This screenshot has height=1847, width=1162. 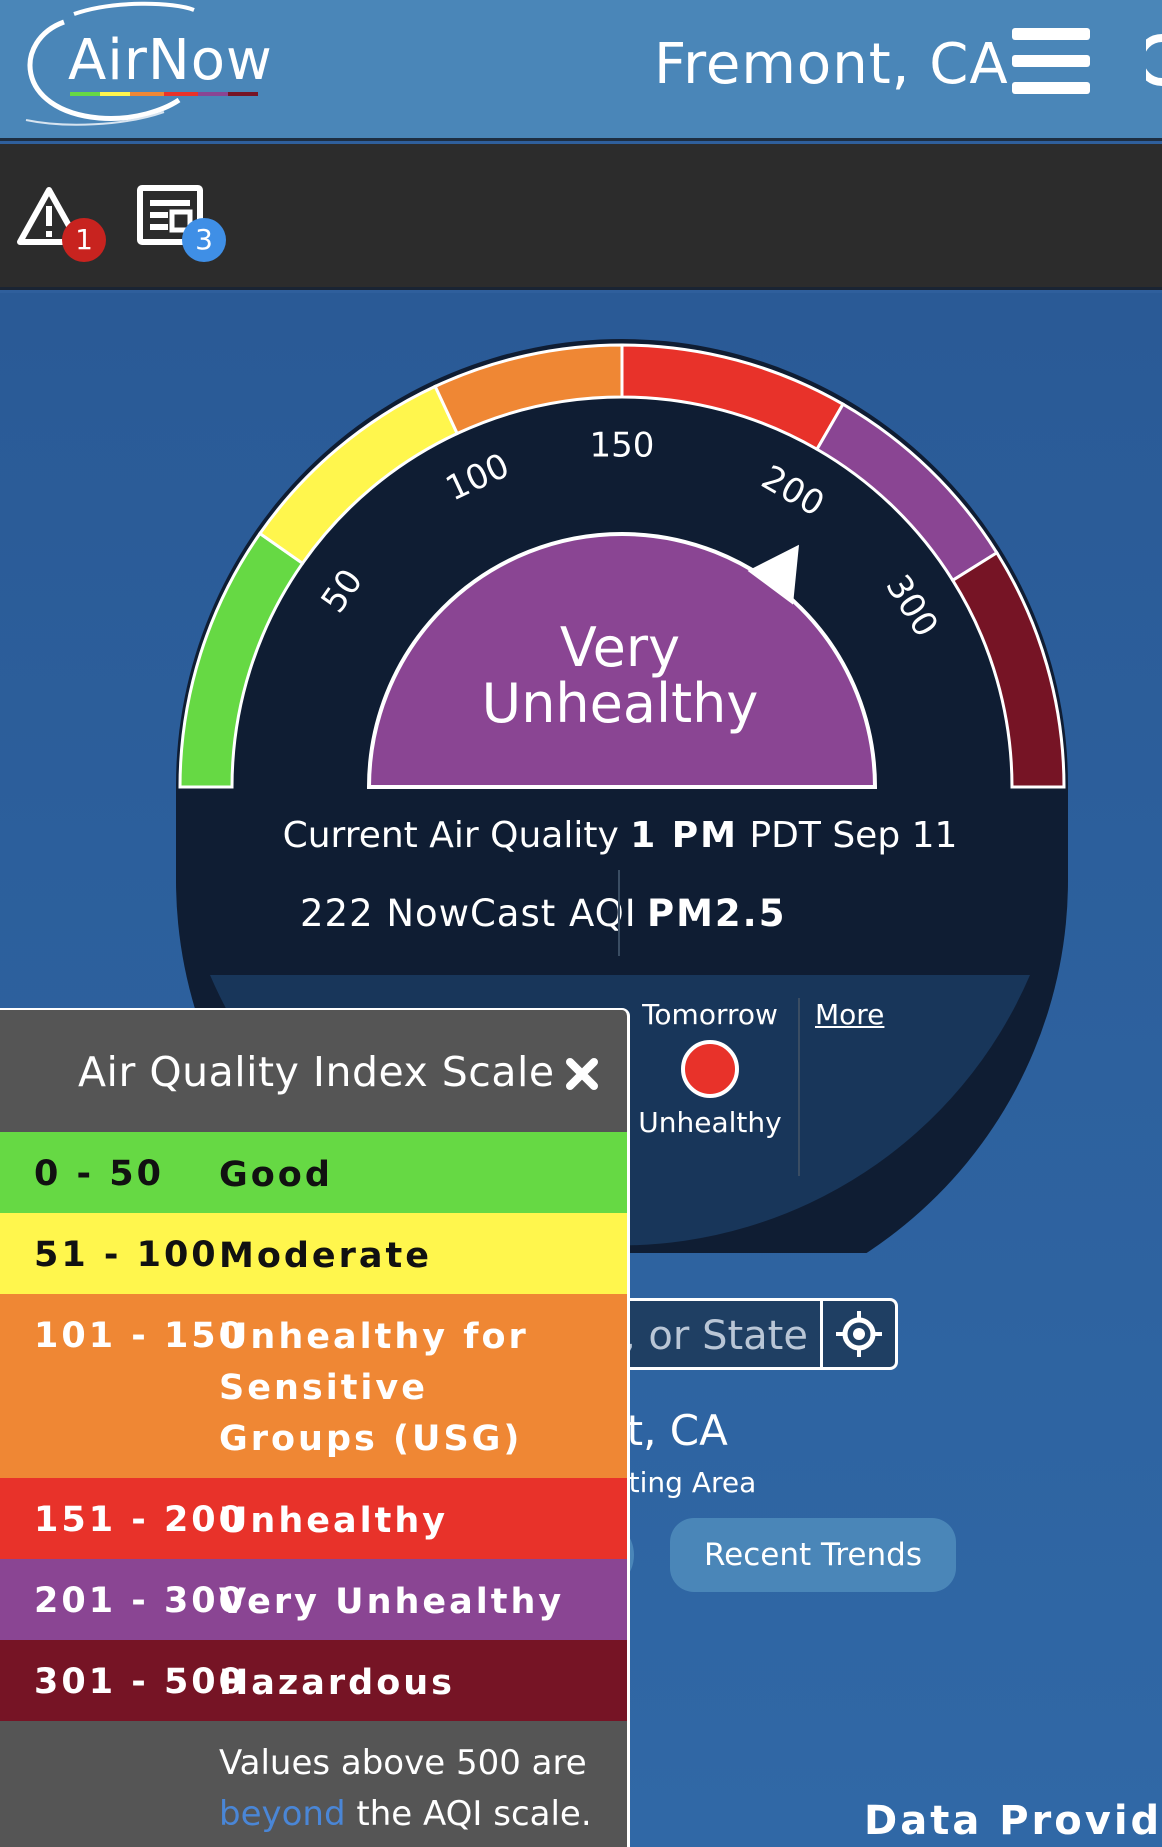 What do you see at coordinates (337, 1683) in the screenshot?
I see `scale-category: Hazardous` at bounding box center [337, 1683].